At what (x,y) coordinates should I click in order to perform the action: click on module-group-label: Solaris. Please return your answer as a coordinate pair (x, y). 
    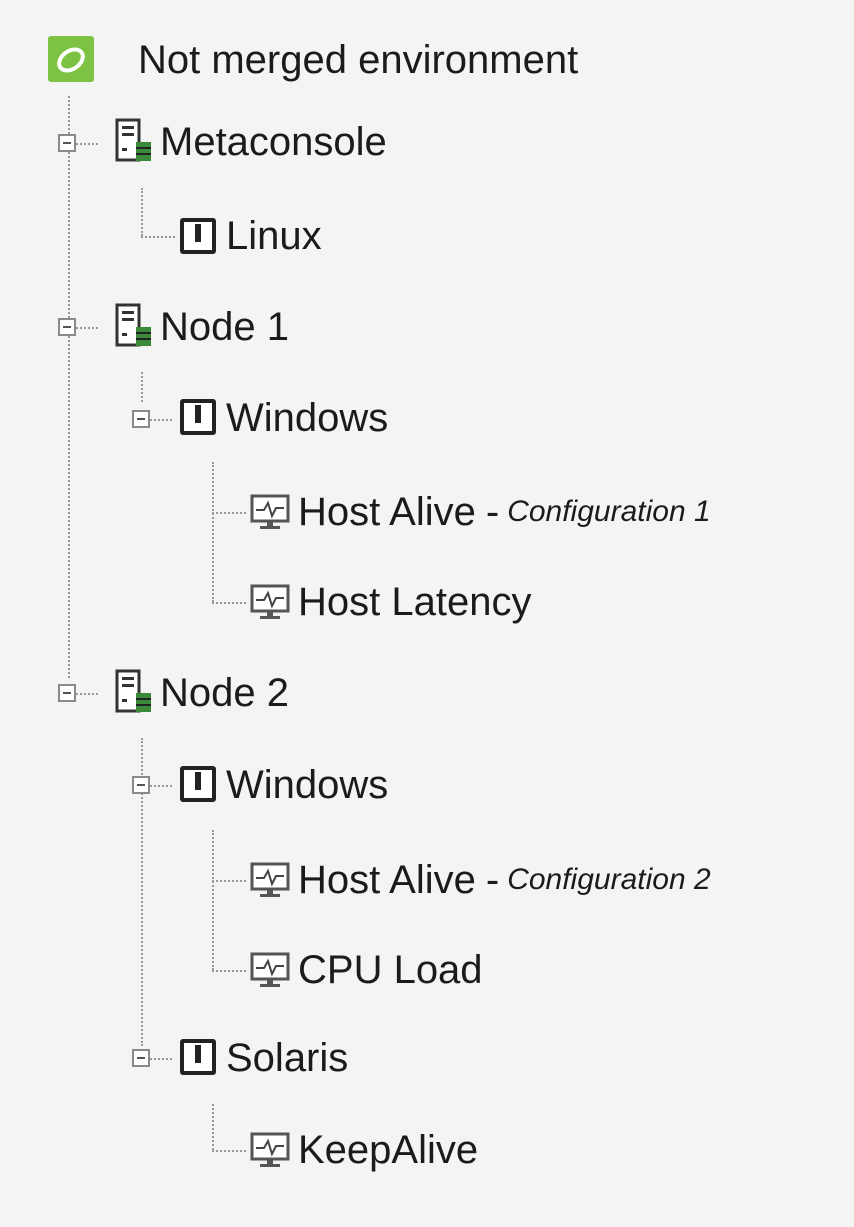
    Looking at the image, I should click on (287, 1058).